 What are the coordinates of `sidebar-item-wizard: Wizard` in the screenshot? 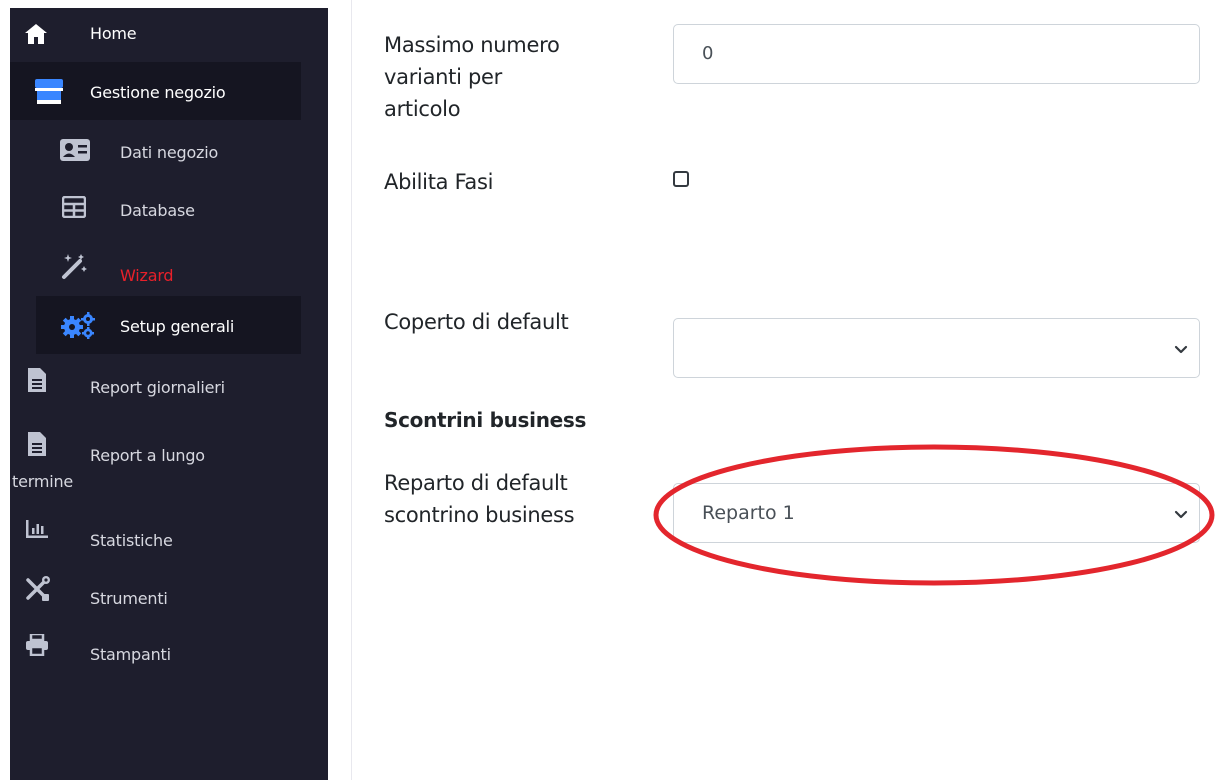 It's located at (169, 267).